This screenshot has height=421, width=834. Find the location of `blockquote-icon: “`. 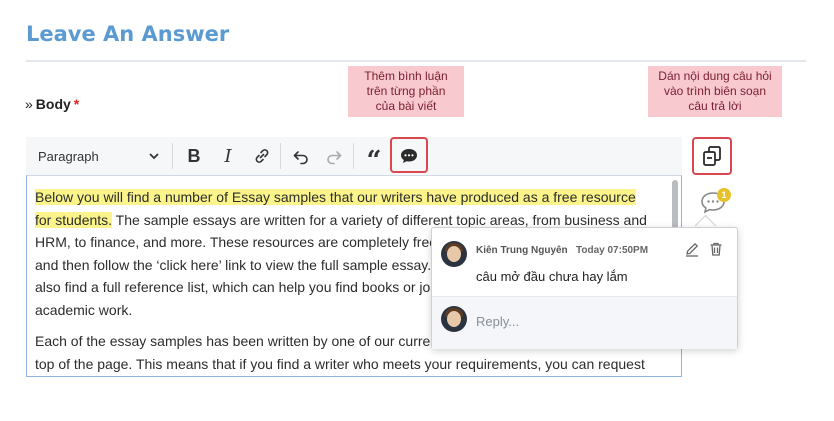

blockquote-icon: “ is located at coordinates (374, 161).